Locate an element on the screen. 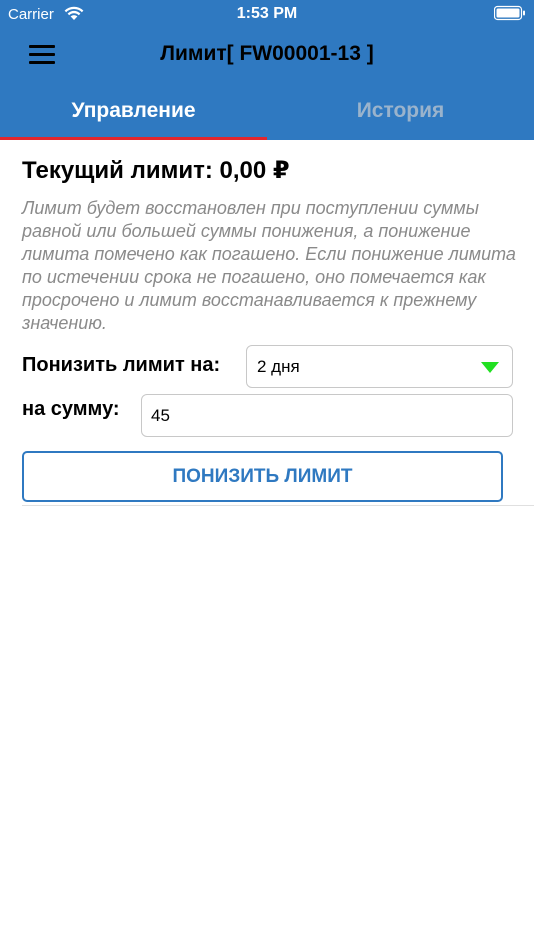 The image size is (534, 950). tab-manage: Управление is located at coordinates (133, 114).